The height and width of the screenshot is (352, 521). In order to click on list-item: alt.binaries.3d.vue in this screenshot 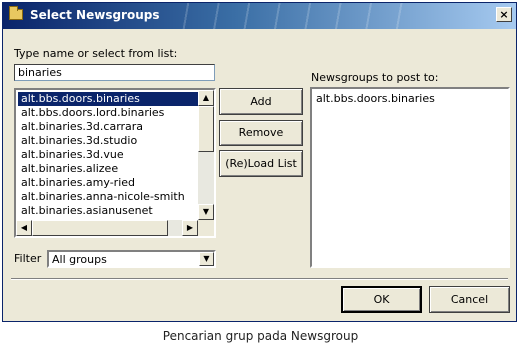, I will do `click(108, 155)`.